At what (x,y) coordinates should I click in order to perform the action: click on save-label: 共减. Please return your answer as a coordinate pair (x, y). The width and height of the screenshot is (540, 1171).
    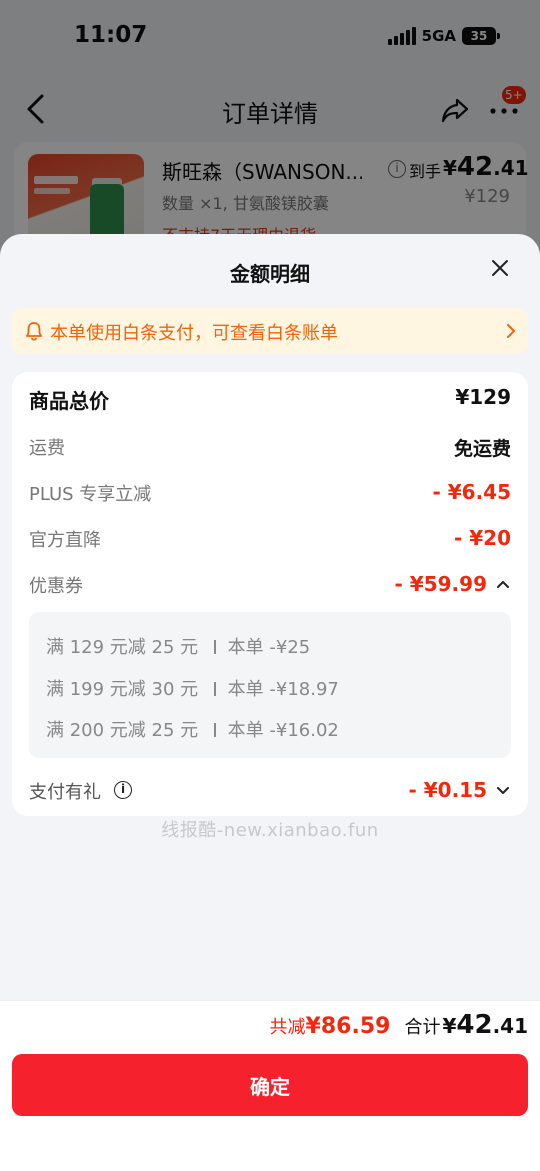
    Looking at the image, I should click on (287, 1027).